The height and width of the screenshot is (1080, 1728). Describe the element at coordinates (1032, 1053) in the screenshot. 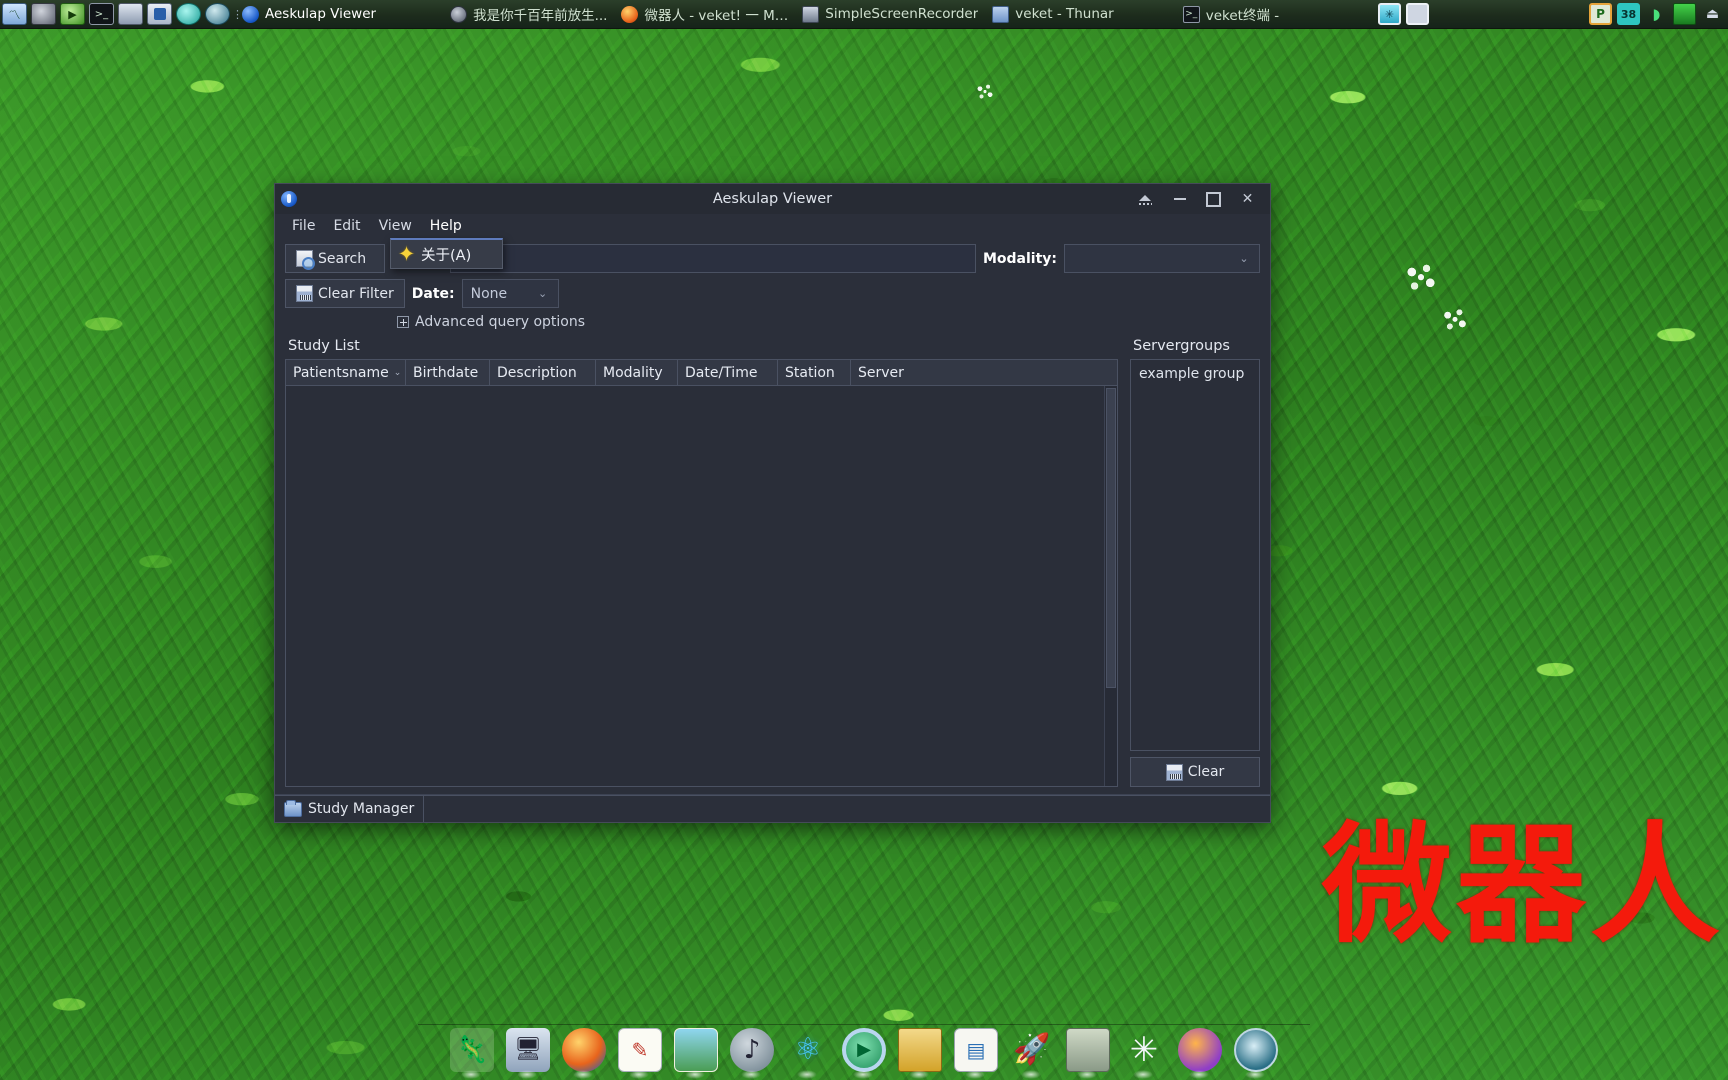

I see `dock-rocket-launcher: 🚀` at that location.